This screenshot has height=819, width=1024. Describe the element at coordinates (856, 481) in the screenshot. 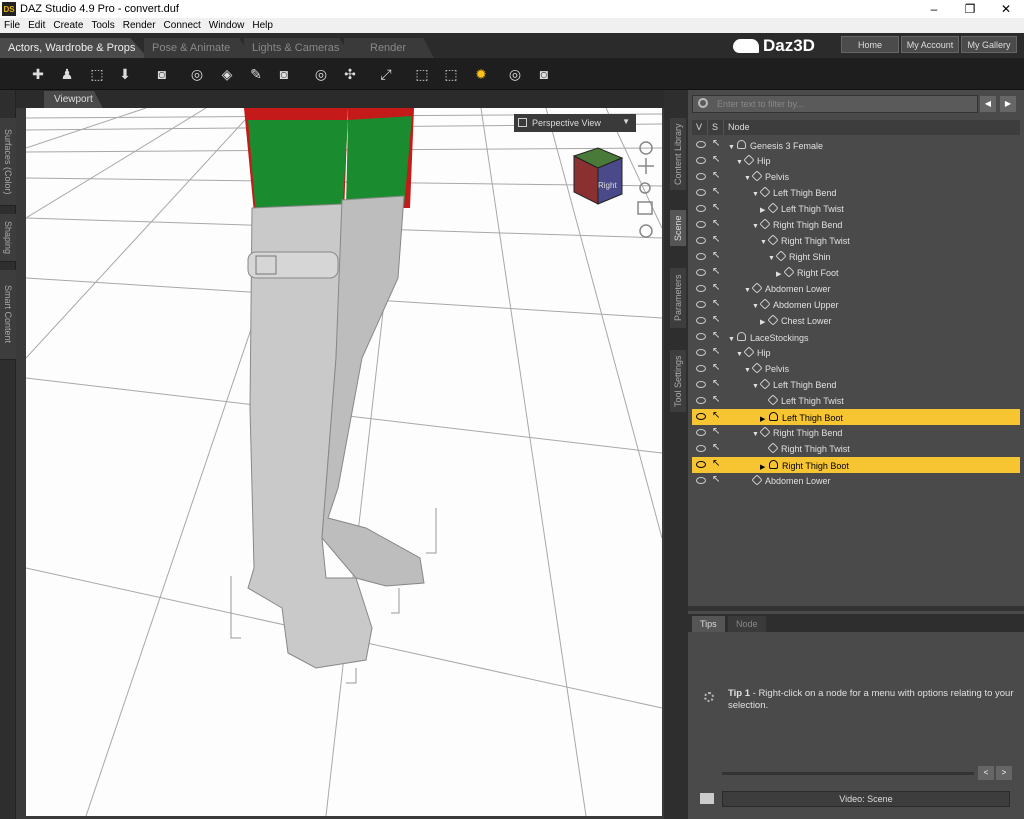

I see `scene-node-row: ↖ Abdomen Lower` at that location.